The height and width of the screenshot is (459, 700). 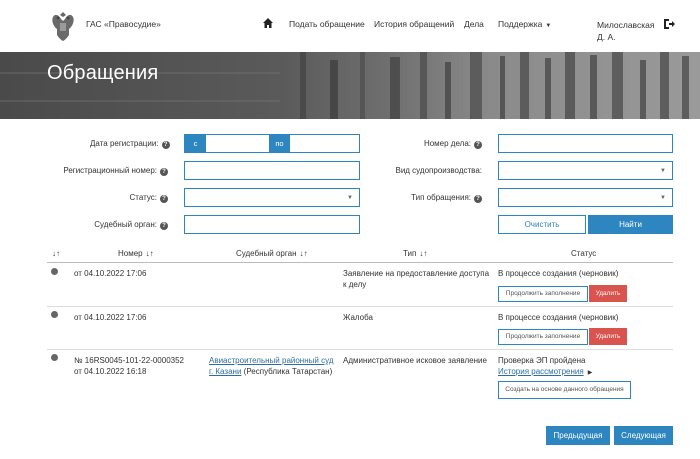 What do you see at coordinates (266, 253) in the screenshot?
I see `column-header-court-label: Судебный орган` at bounding box center [266, 253].